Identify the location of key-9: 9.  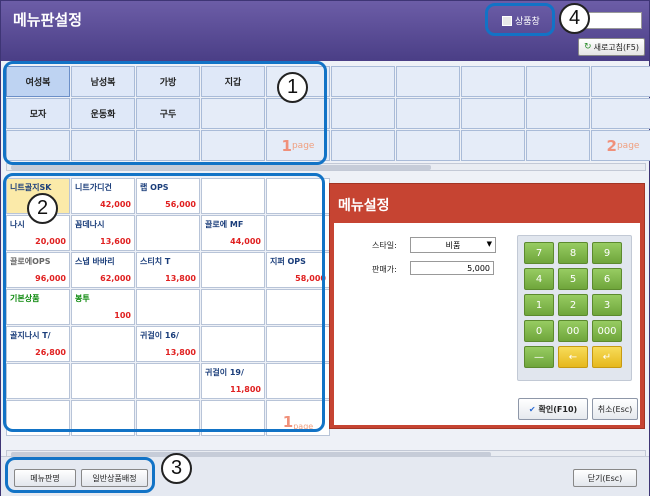
(607, 253).